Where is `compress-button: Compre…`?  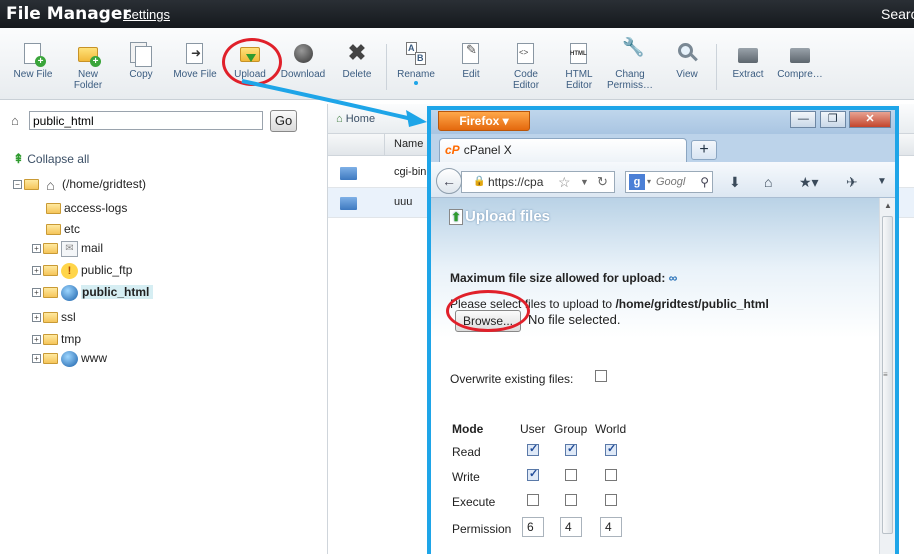
compress-button: Compre… is located at coordinates (800, 61).